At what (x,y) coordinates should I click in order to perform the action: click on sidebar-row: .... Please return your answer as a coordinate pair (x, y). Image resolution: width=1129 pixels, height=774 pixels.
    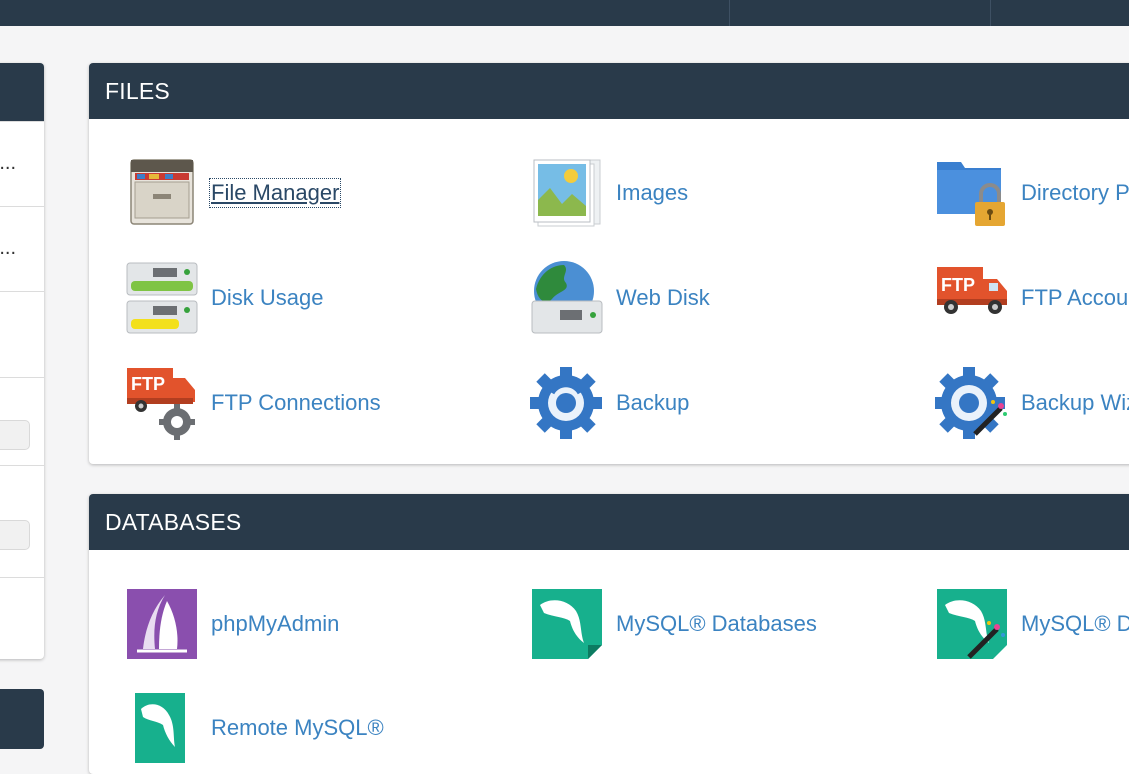
    Looking at the image, I should click on (22, 164).